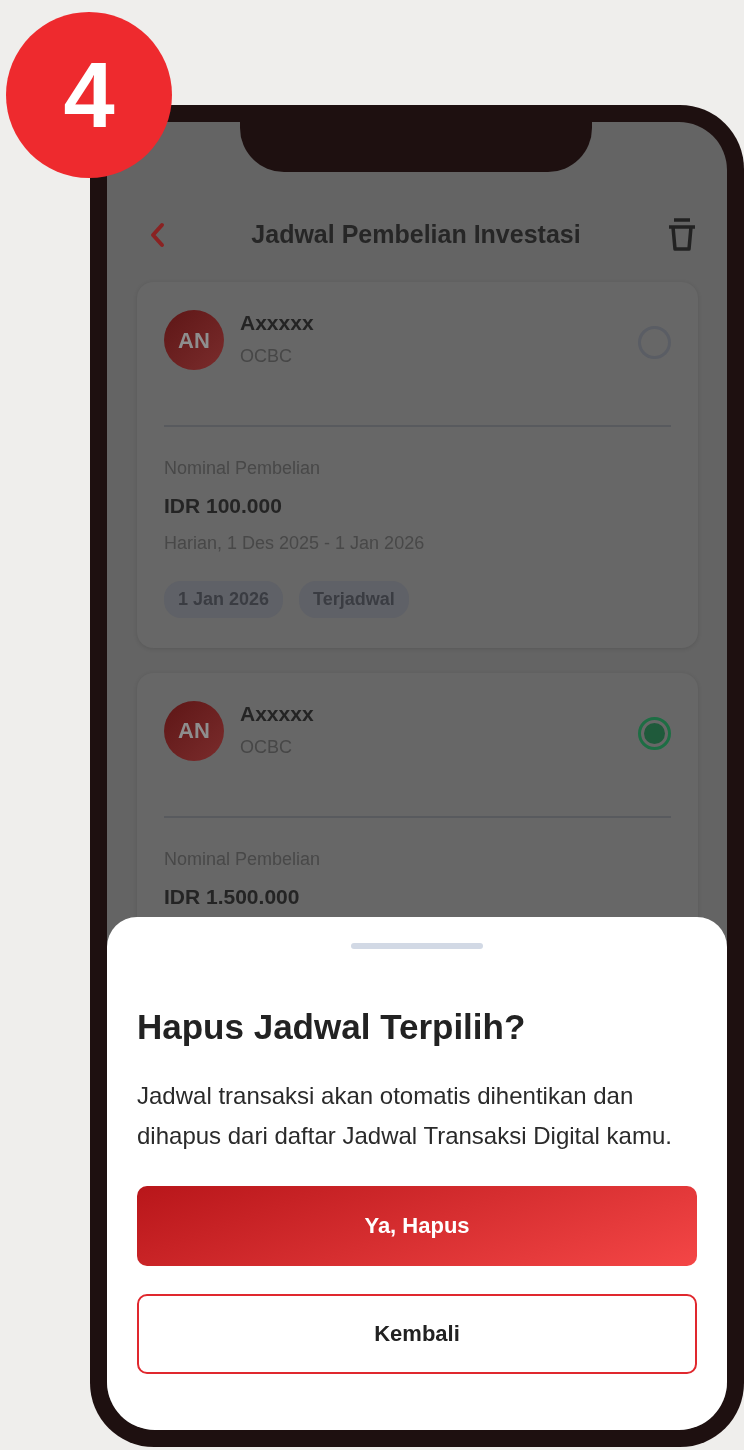 The image size is (744, 1450). I want to click on dialog-title: Hapus Jadwal Terpilih?, so click(332, 1027).